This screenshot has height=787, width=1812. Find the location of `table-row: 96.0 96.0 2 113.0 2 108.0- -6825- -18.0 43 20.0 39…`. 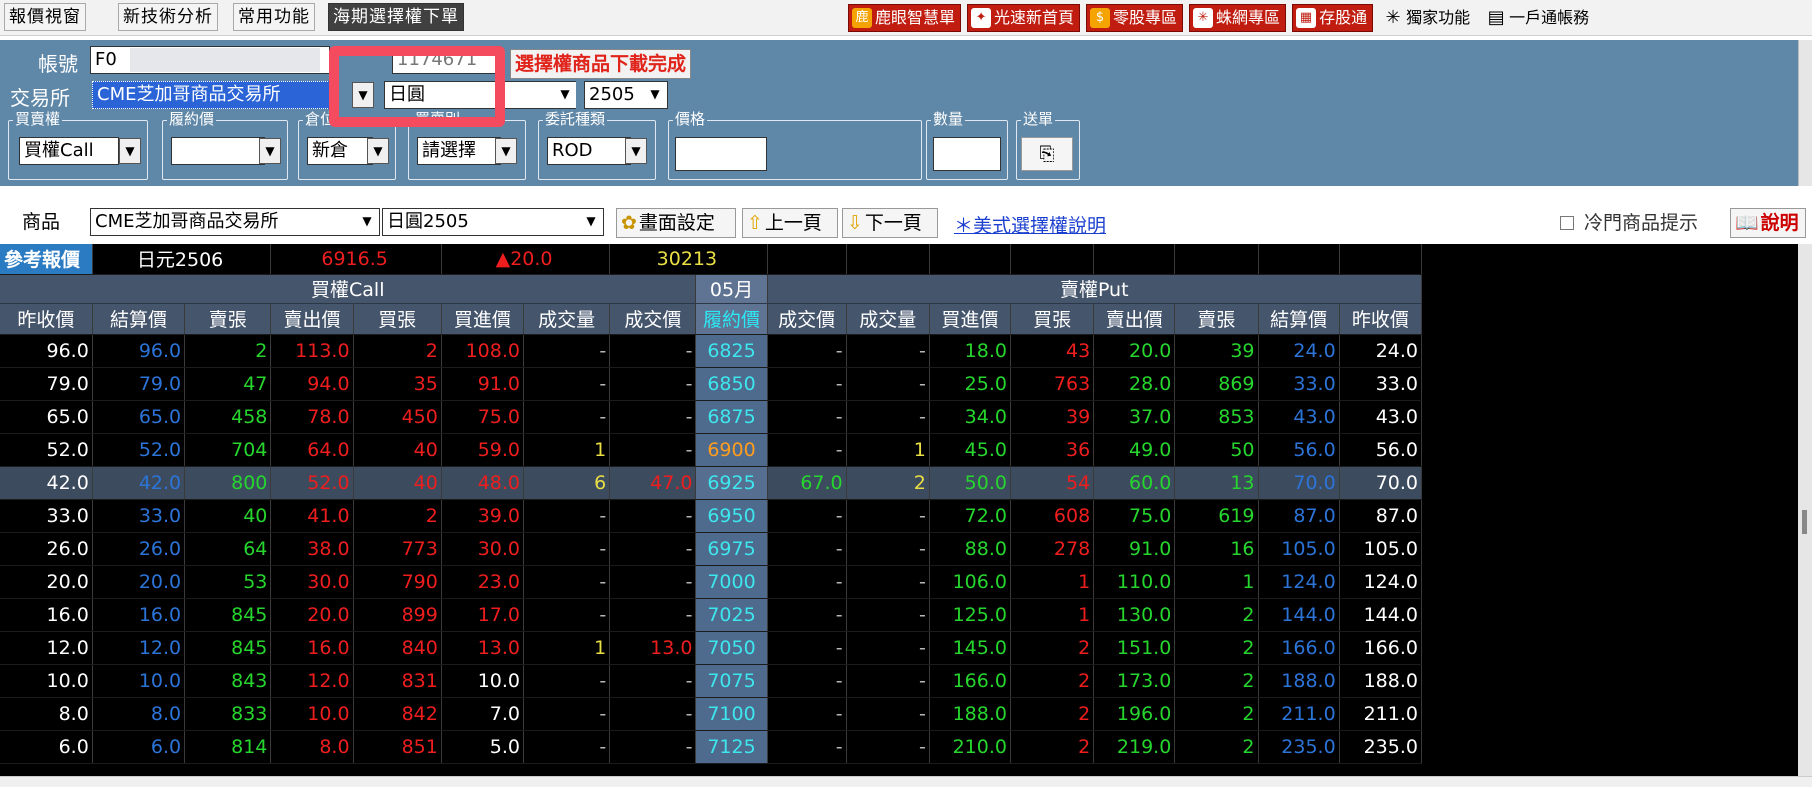

table-row: 96.0 96.0 2 113.0 2 108.0- -6825- -18.0 43 20.0 39… is located at coordinates (711, 351).